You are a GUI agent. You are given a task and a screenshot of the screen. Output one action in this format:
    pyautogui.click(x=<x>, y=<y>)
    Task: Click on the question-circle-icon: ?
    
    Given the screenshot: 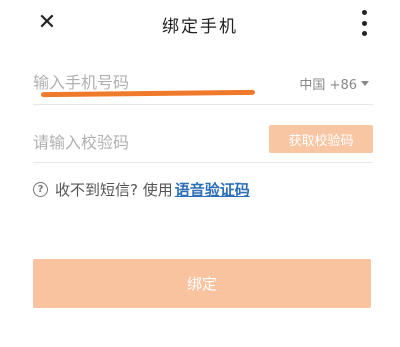 What is the action you would take?
    pyautogui.click(x=40, y=189)
    